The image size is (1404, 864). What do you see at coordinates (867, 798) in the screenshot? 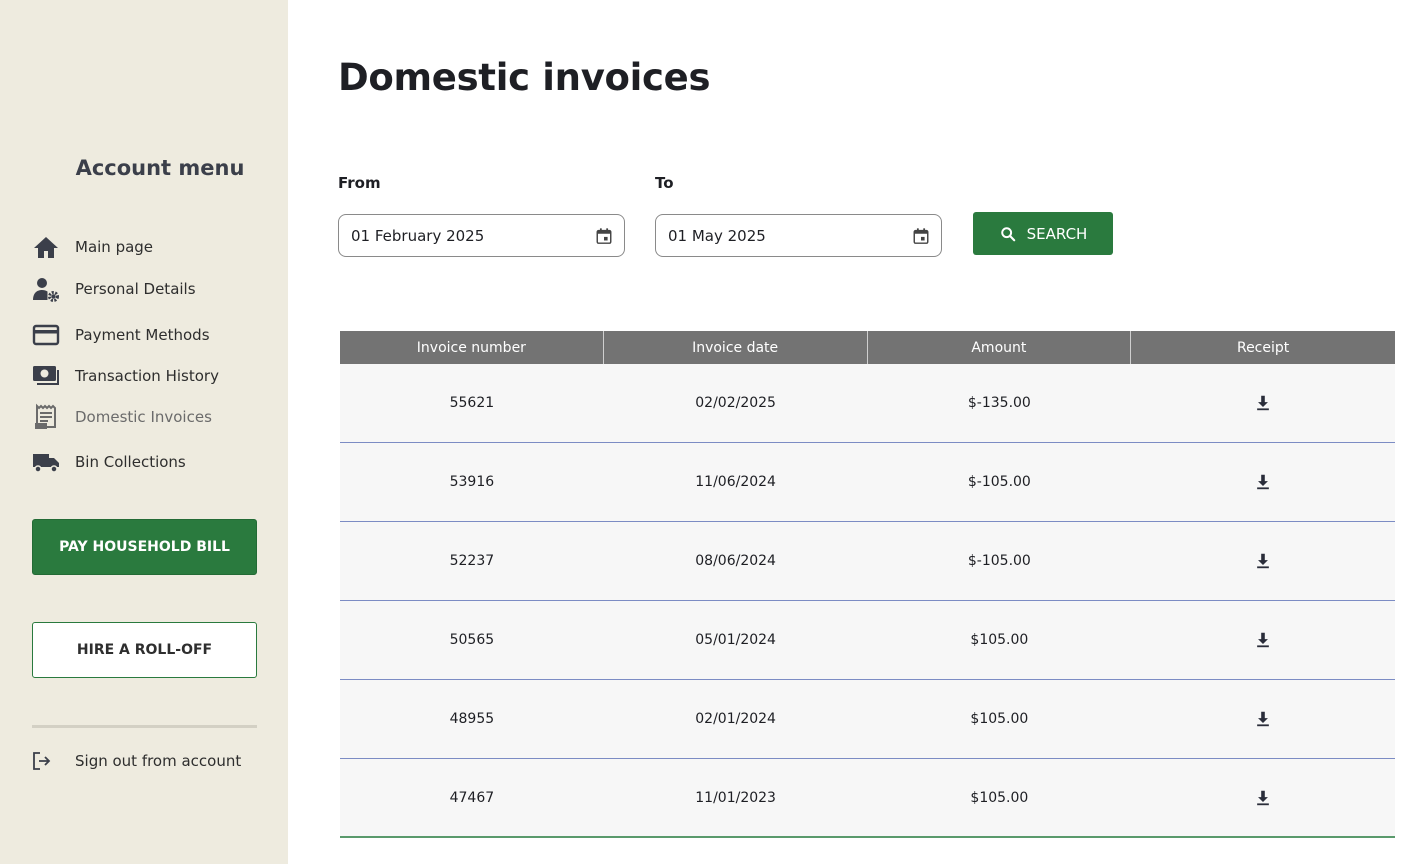
I see `table-row: 47467 11/01/2023 $105.00` at bounding box center [867, 798].